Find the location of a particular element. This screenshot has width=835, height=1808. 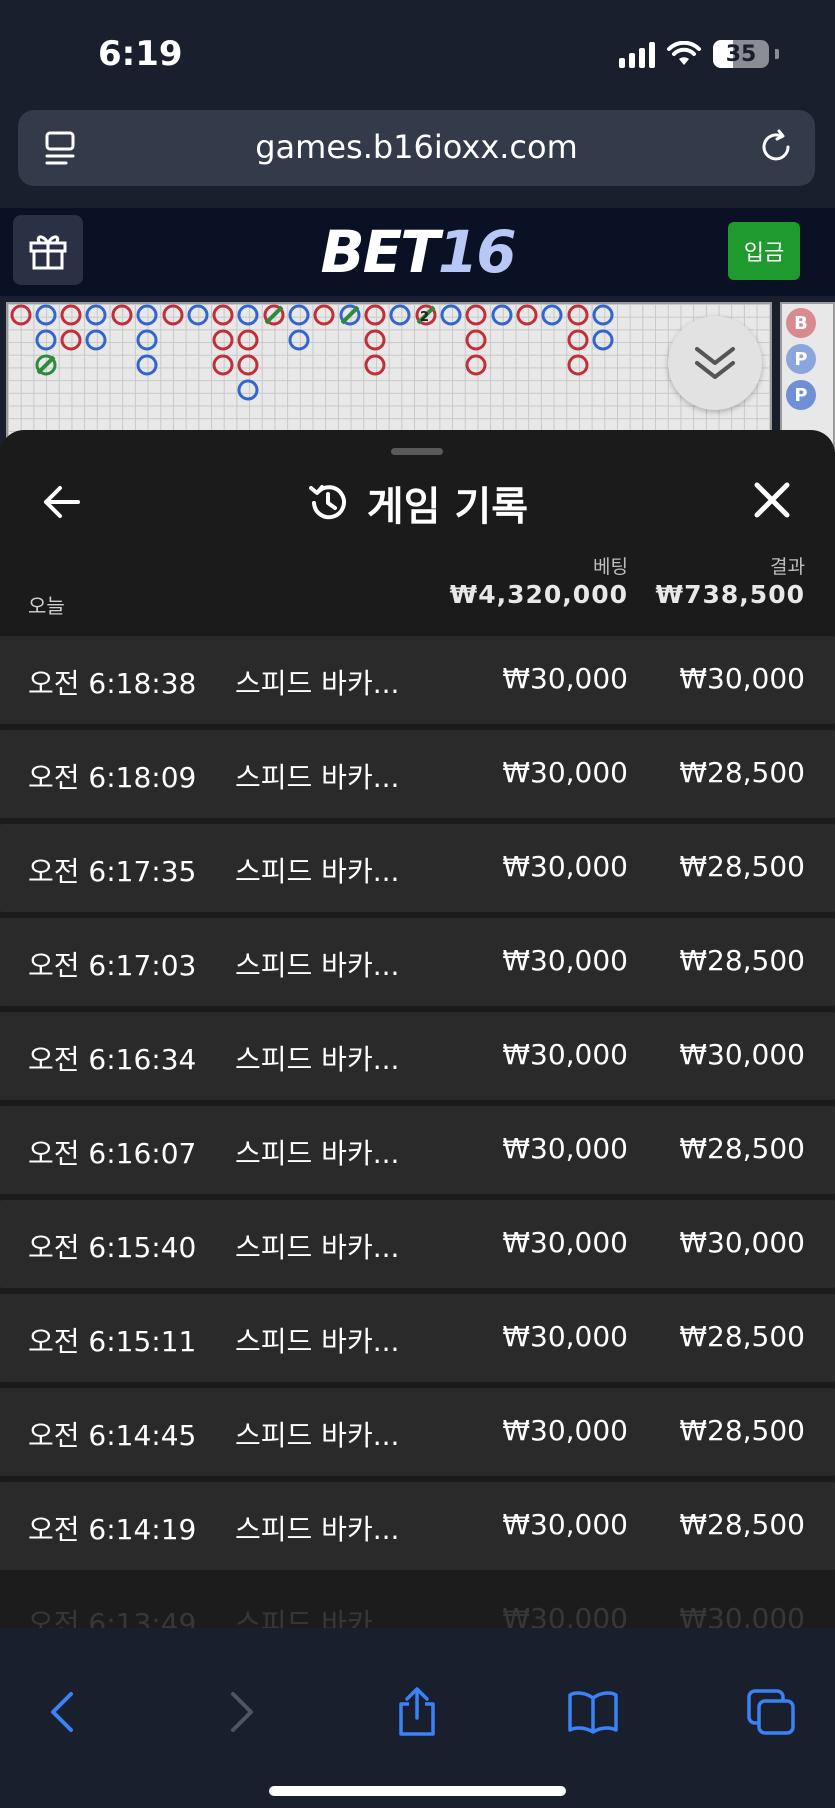

address-bar: games.b16ioxx.com is located at coordinates (416, 148).